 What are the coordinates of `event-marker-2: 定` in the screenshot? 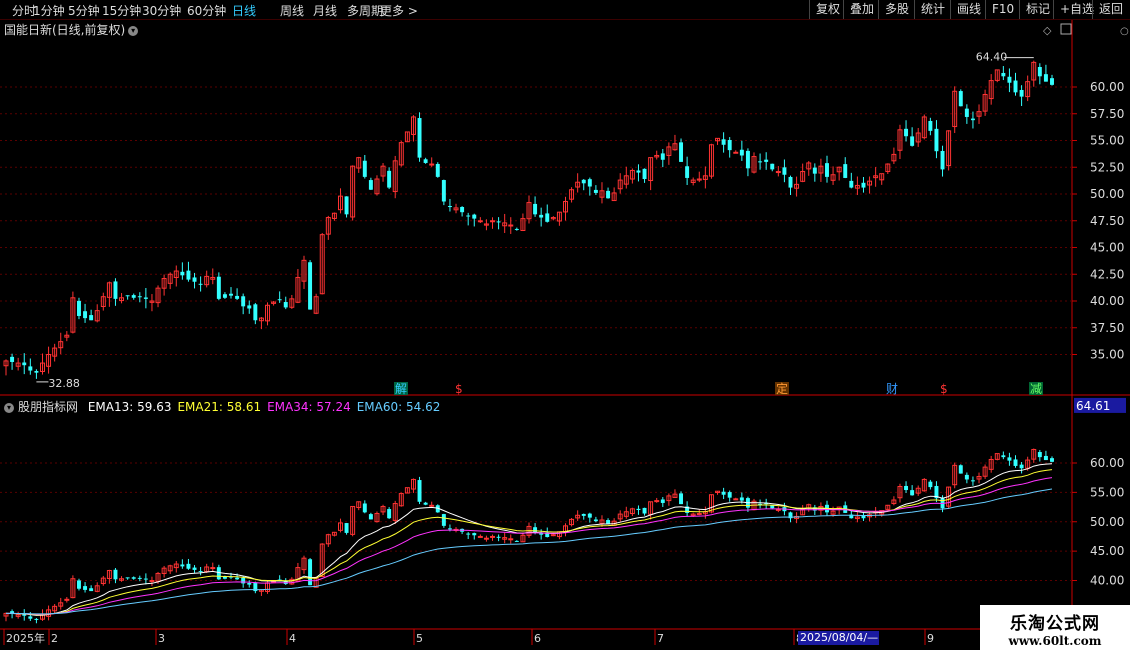 It's located at (782, 388).